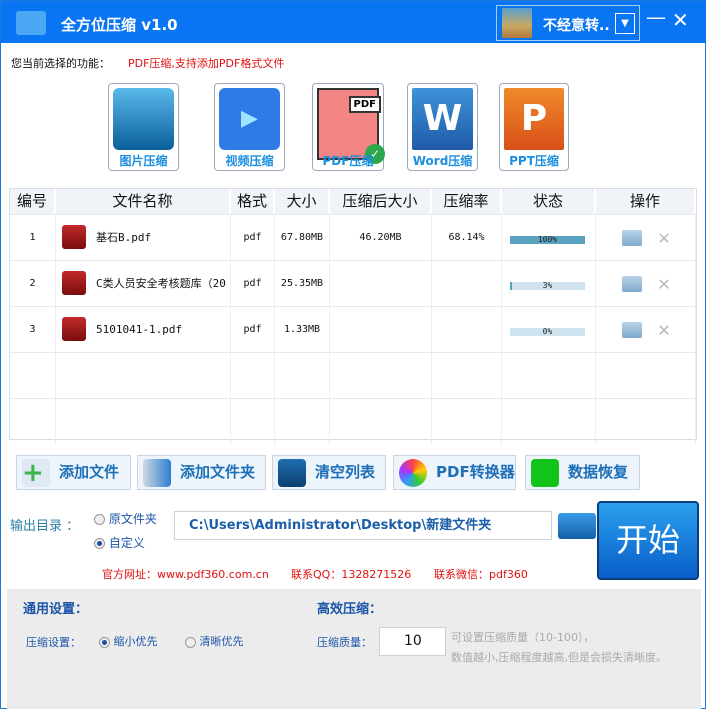  What do you see at coordinates (576, 26) in the screenshot?
I see `user-name: 不经意转..` at bounding box center [576, 26].